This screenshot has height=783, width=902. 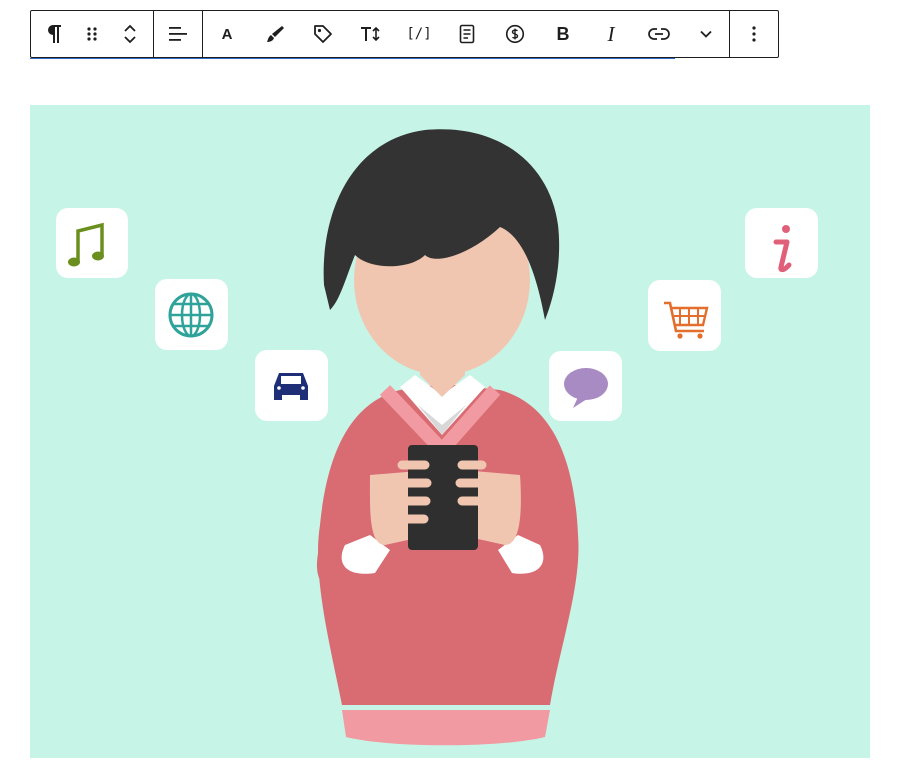 I want to click on bold-button: B, so click(x=563, y=34).